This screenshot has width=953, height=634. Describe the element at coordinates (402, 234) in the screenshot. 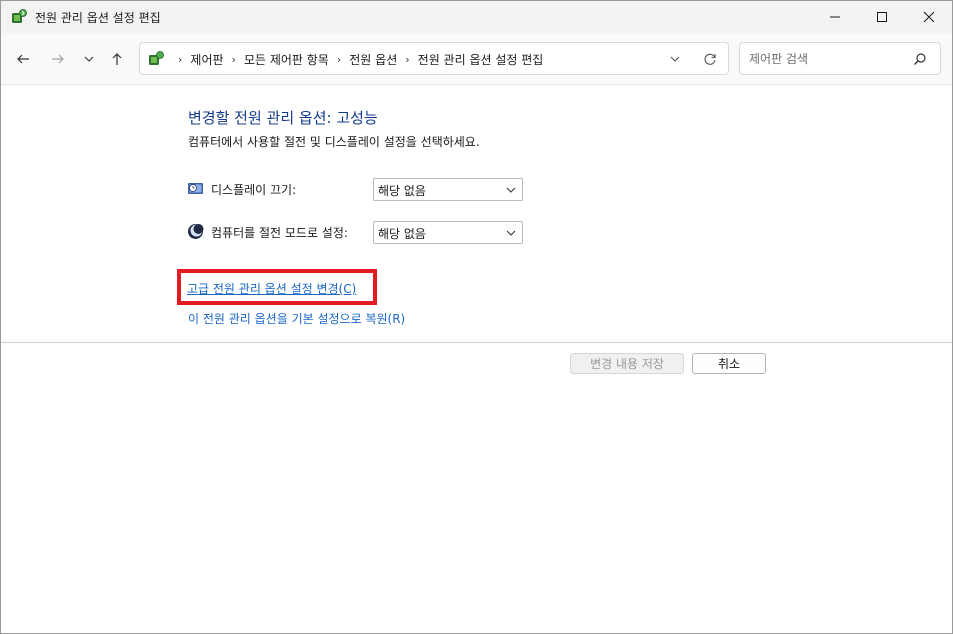

I see `sleep-value: 해당 없음` at that location.